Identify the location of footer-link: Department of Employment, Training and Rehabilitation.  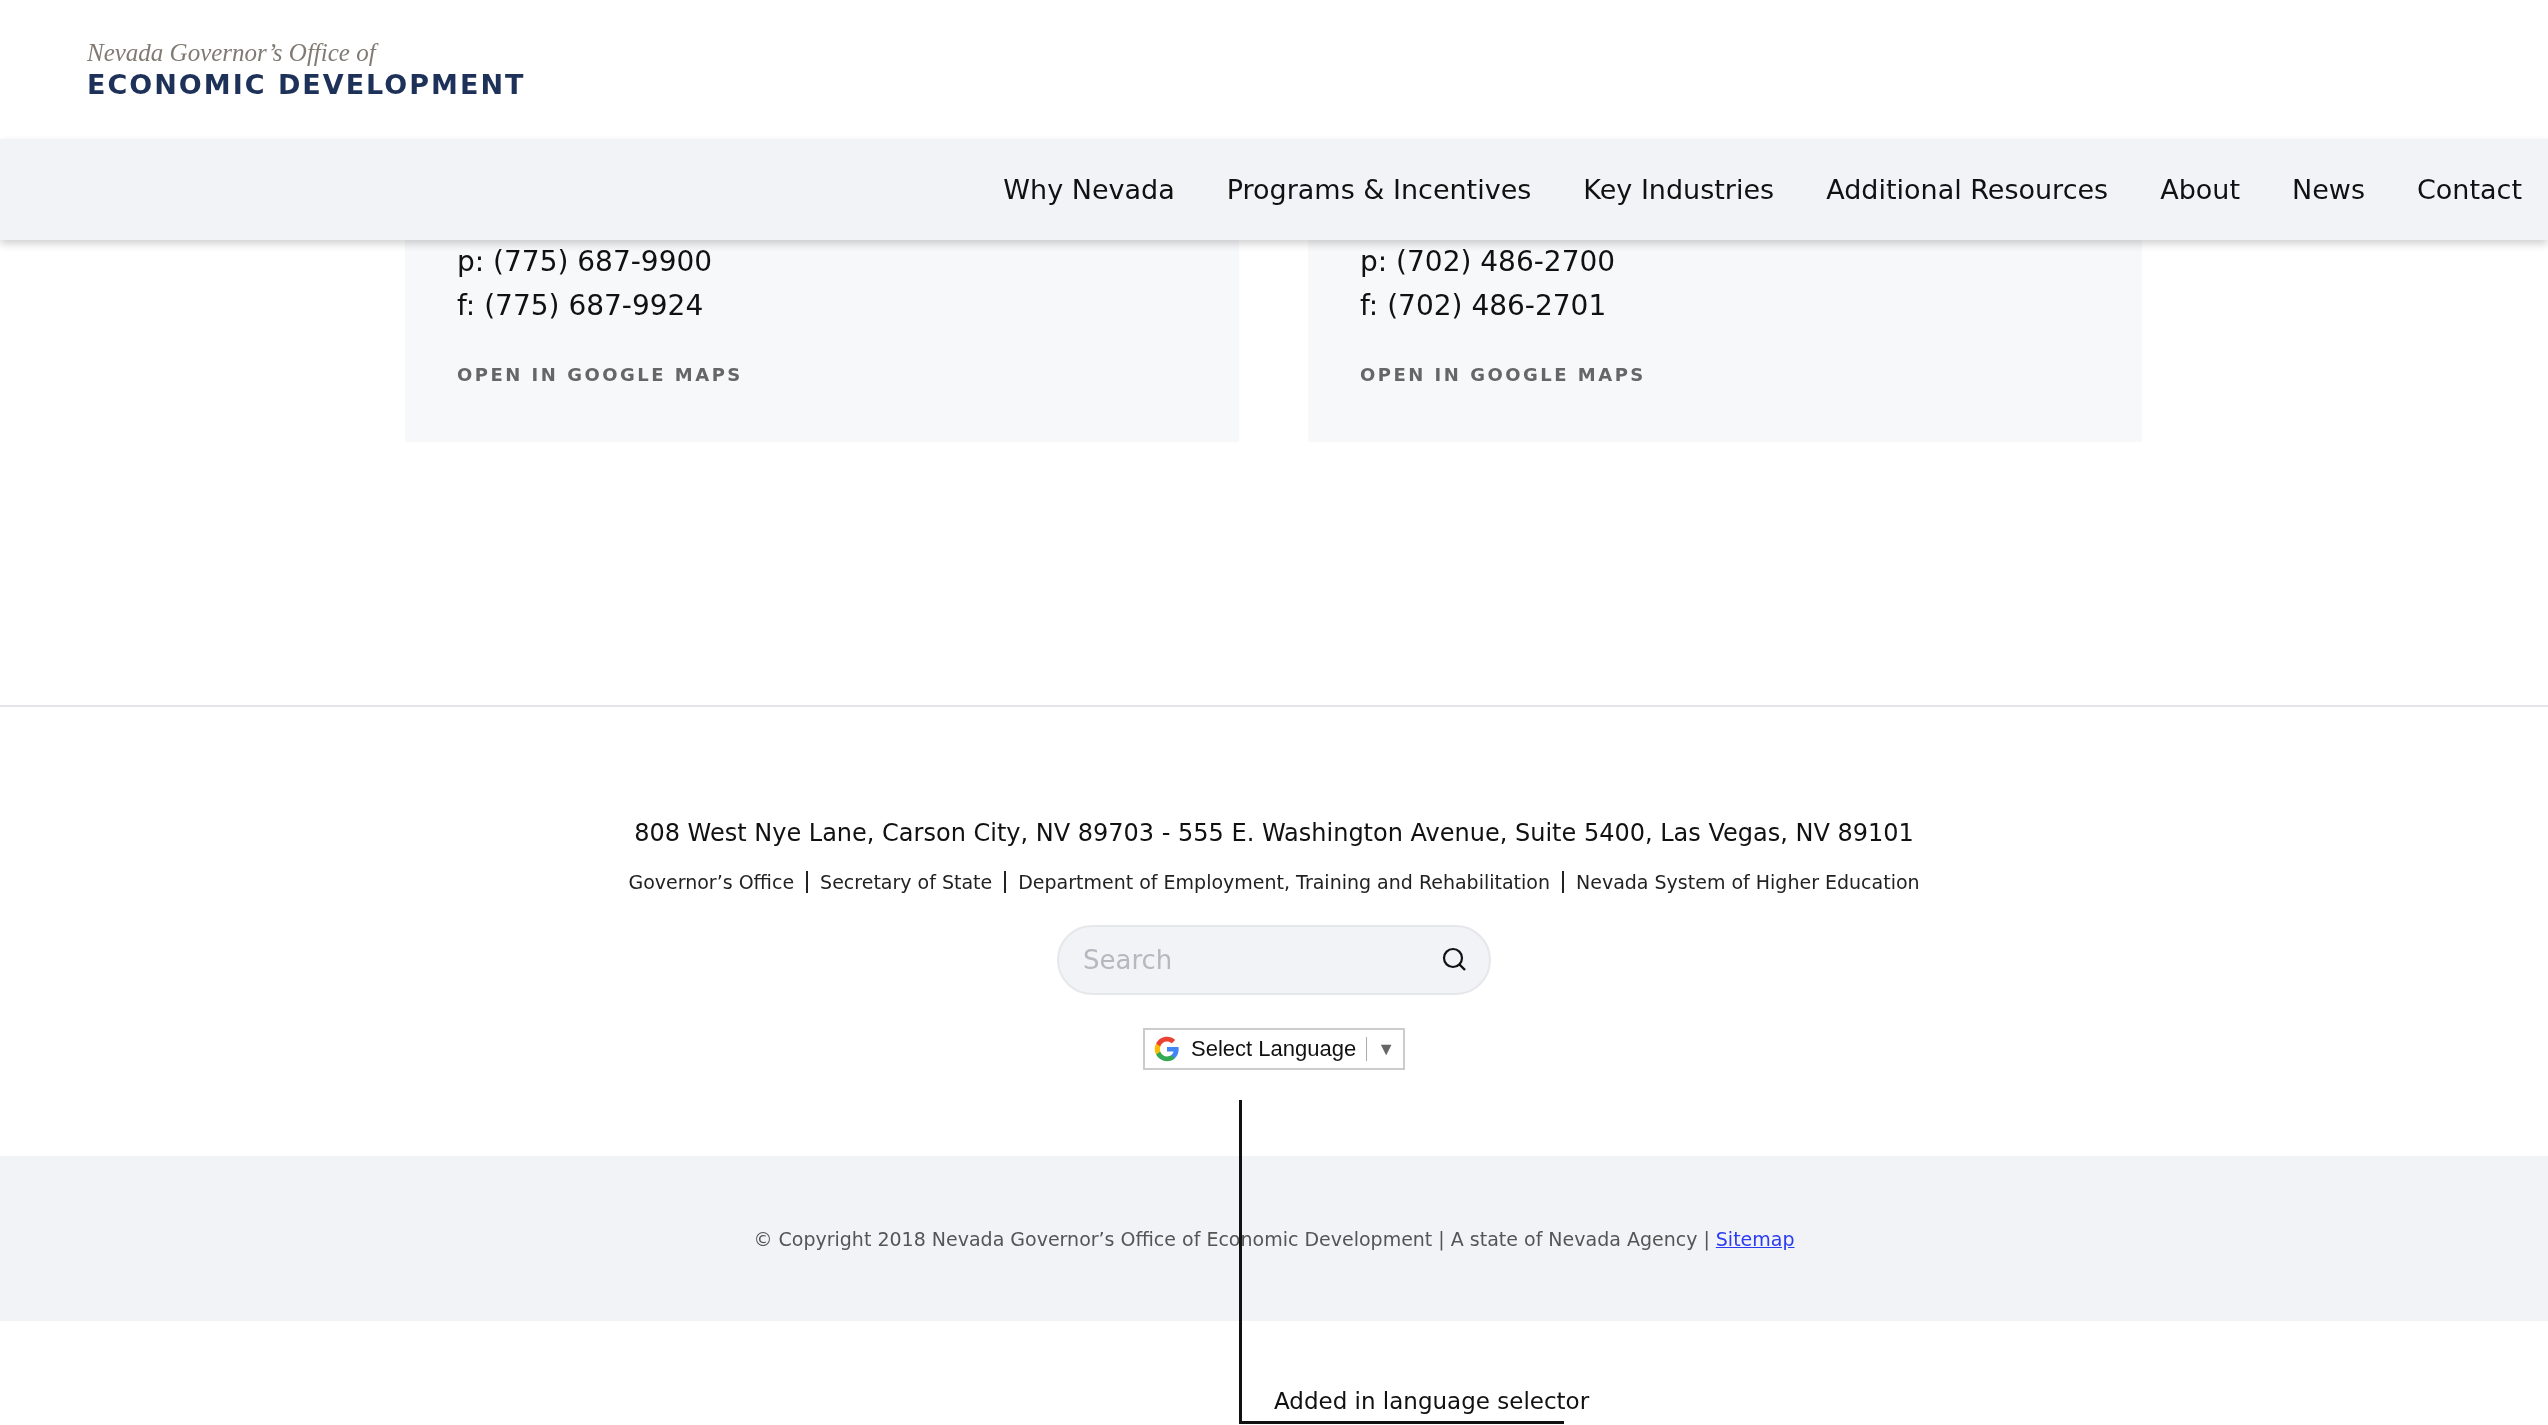
(1283, 882).